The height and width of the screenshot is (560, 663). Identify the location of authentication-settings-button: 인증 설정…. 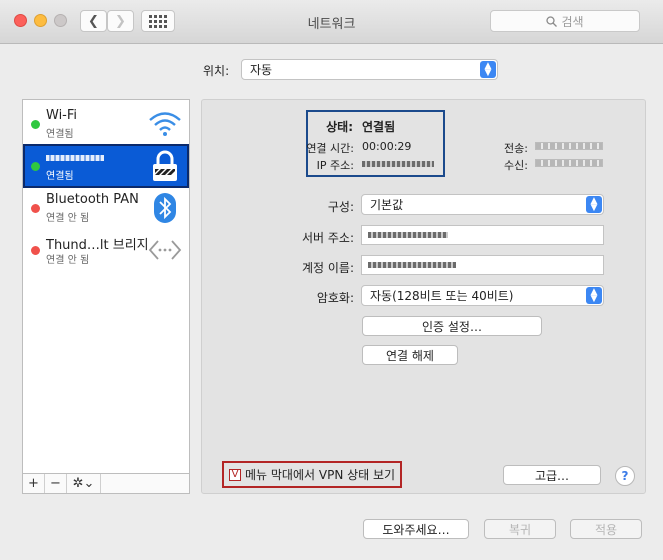
(452, 326).